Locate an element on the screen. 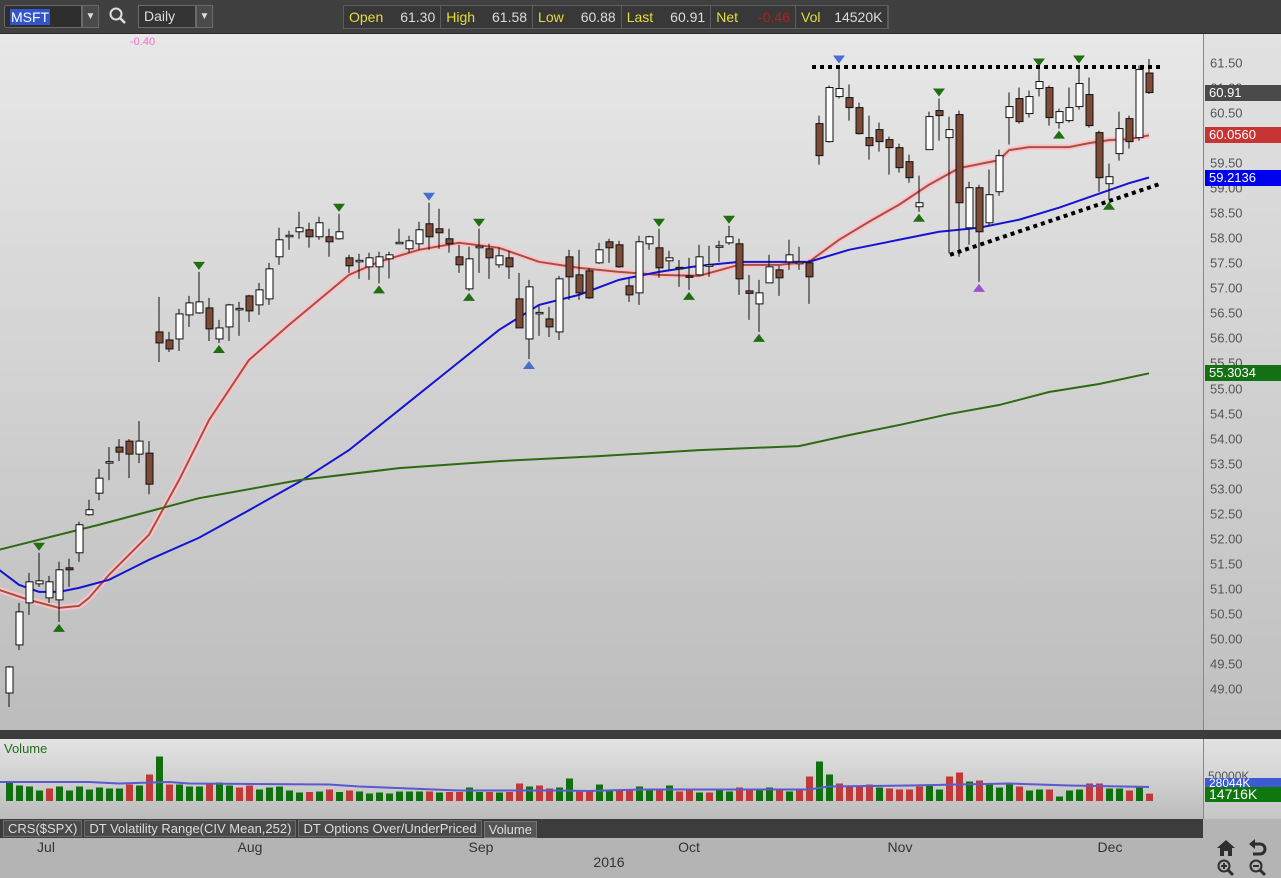 This screenshot has width=1281, height=878. study-tab: DT Options Over/UnderPriced is located at coordinates (390, 828).